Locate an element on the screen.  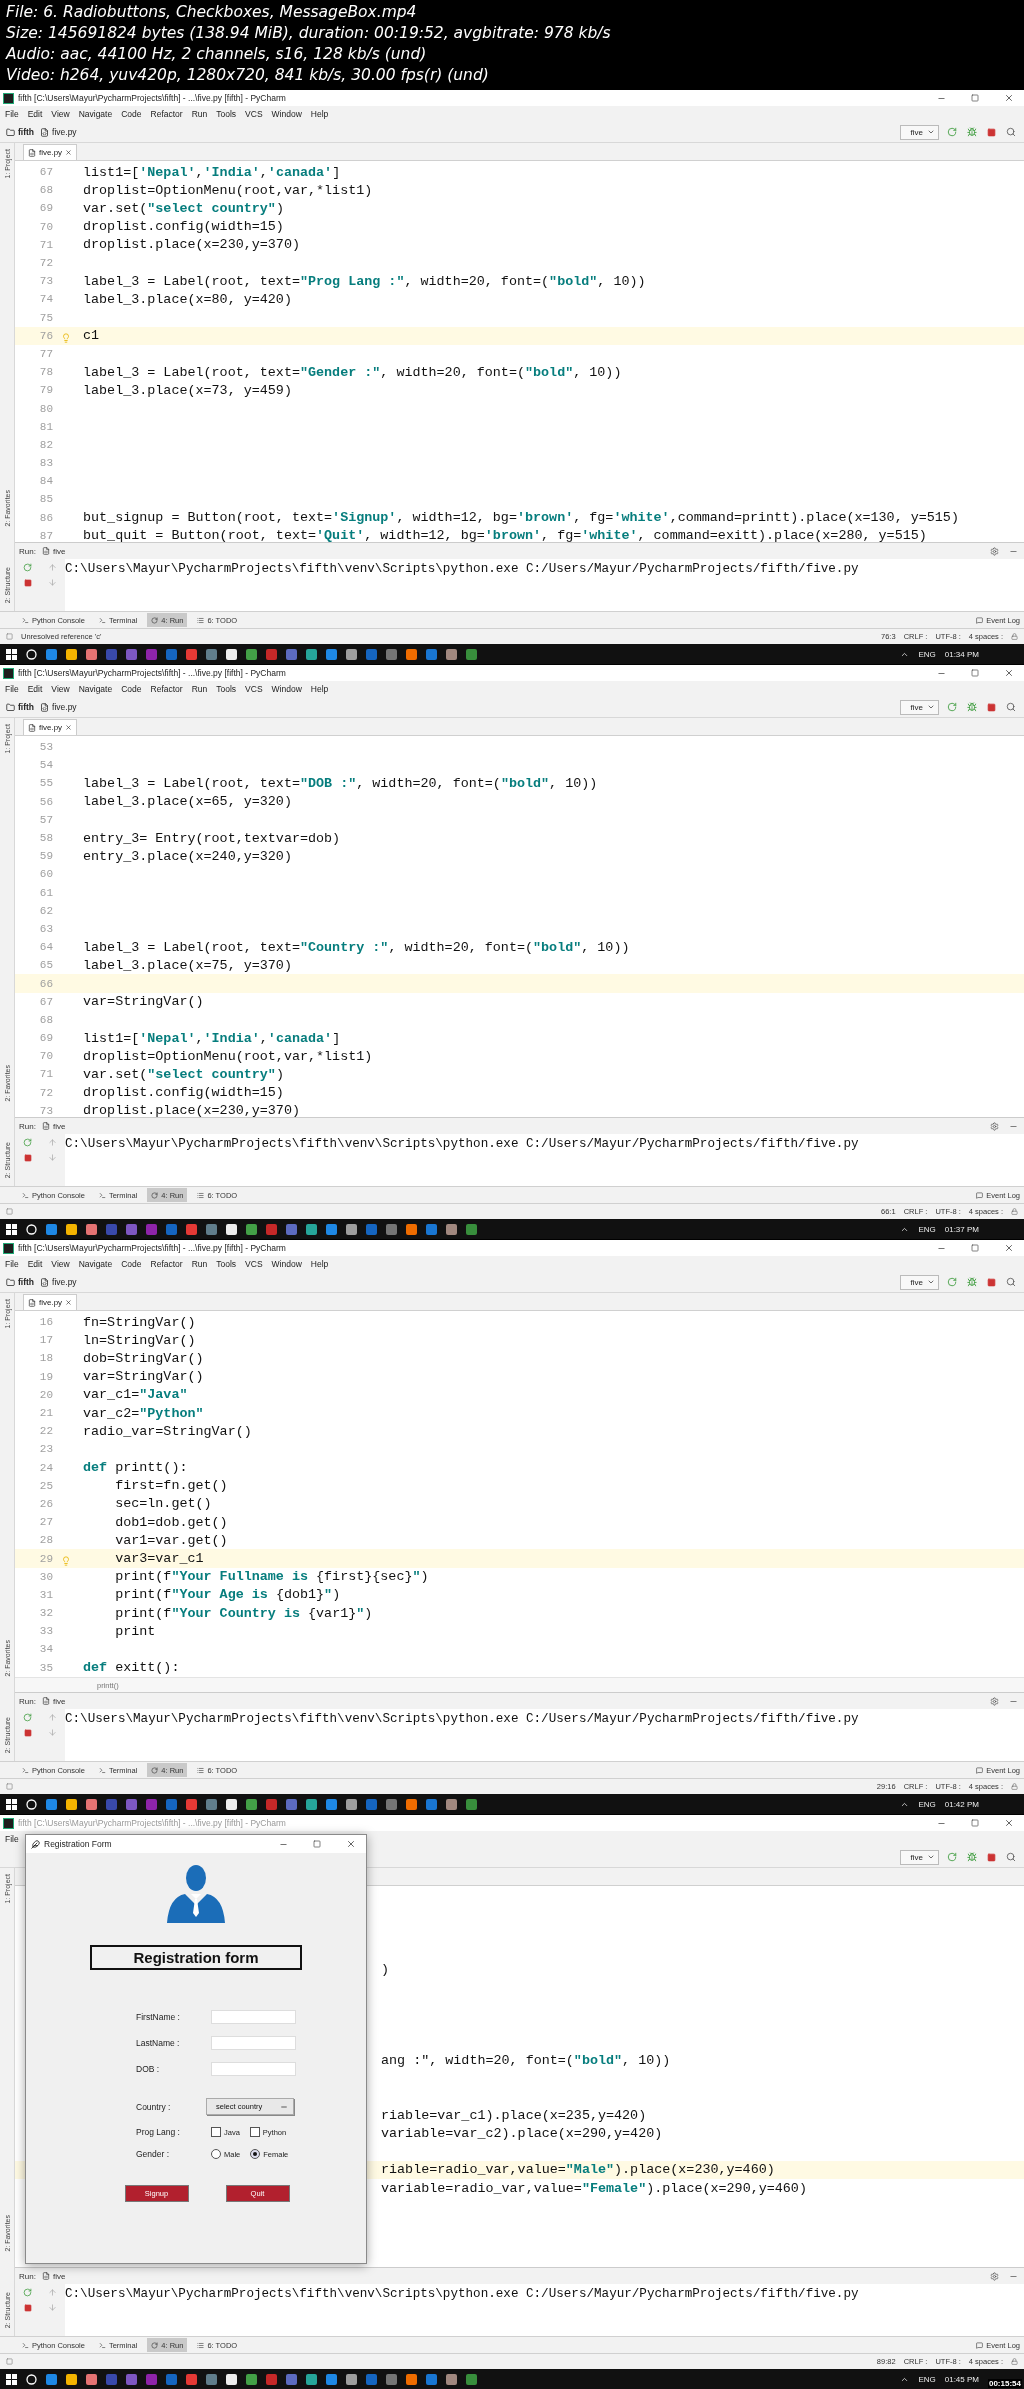
menu-item: Window is located at coordinates (286, 689).